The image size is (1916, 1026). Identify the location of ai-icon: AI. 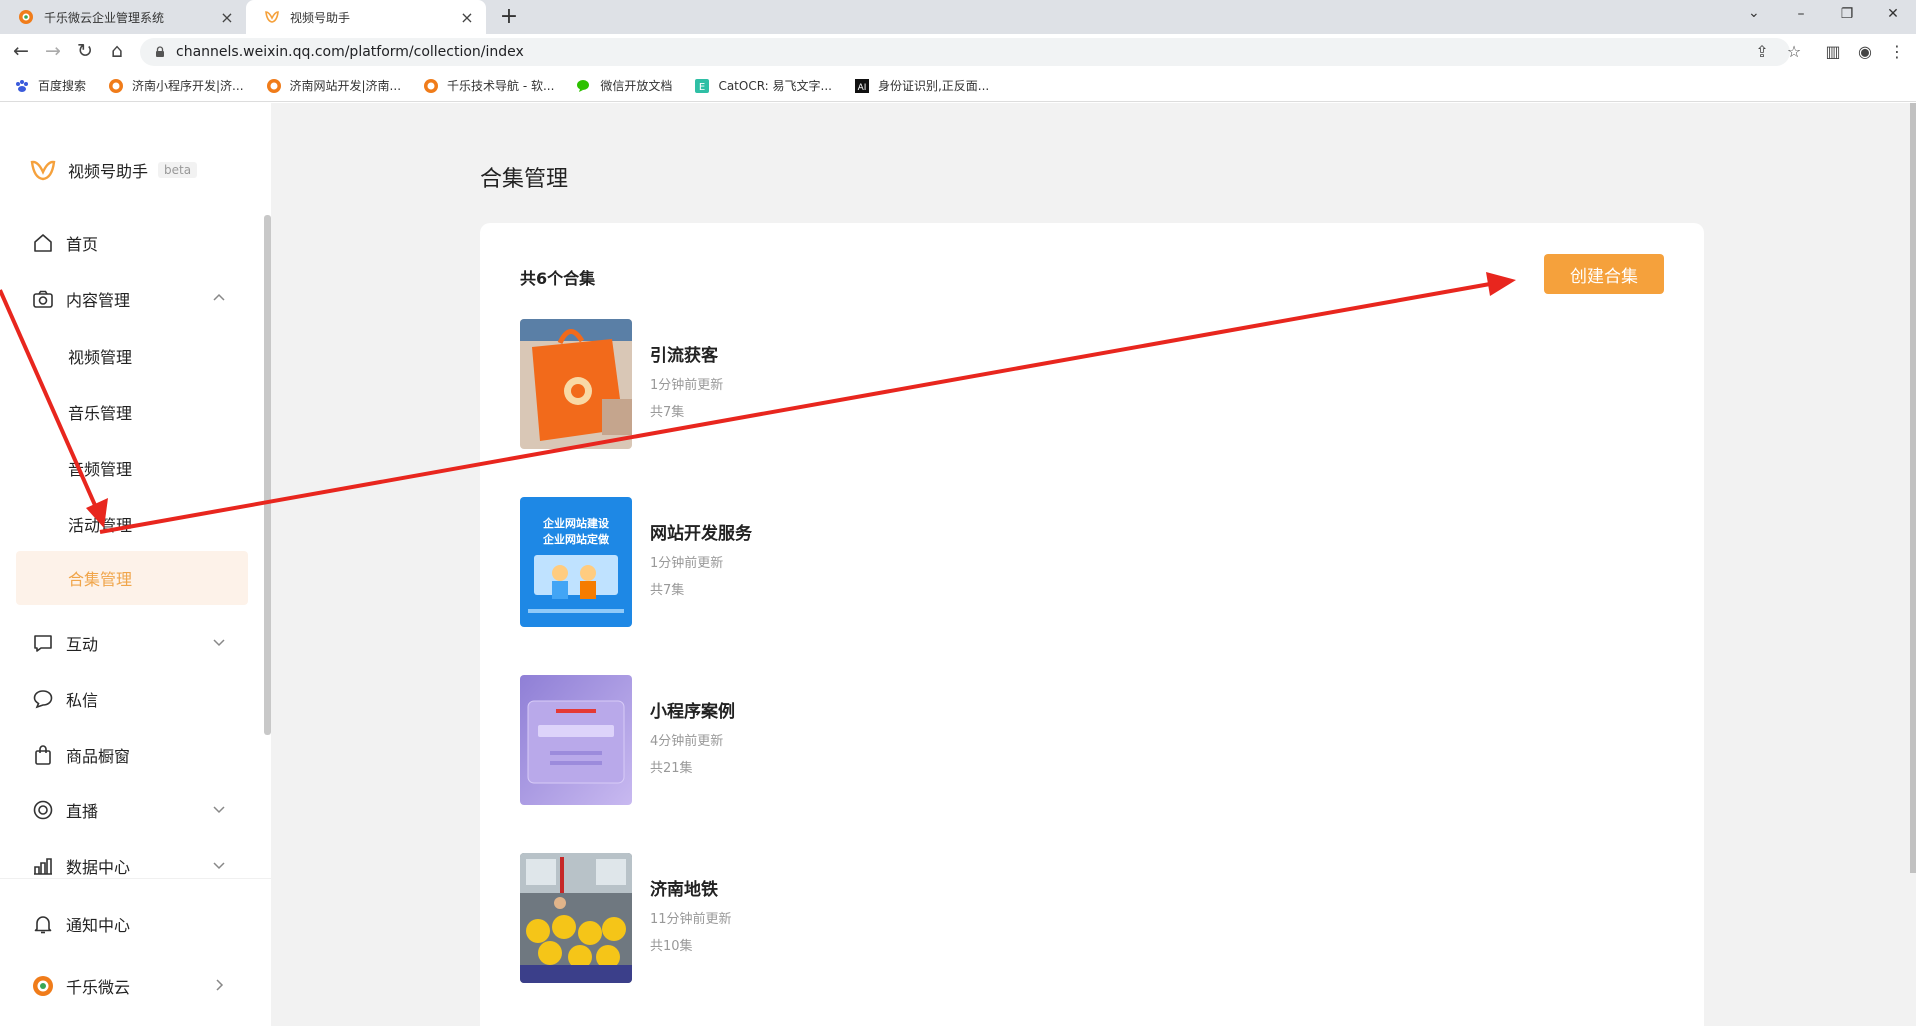
(861, 85).